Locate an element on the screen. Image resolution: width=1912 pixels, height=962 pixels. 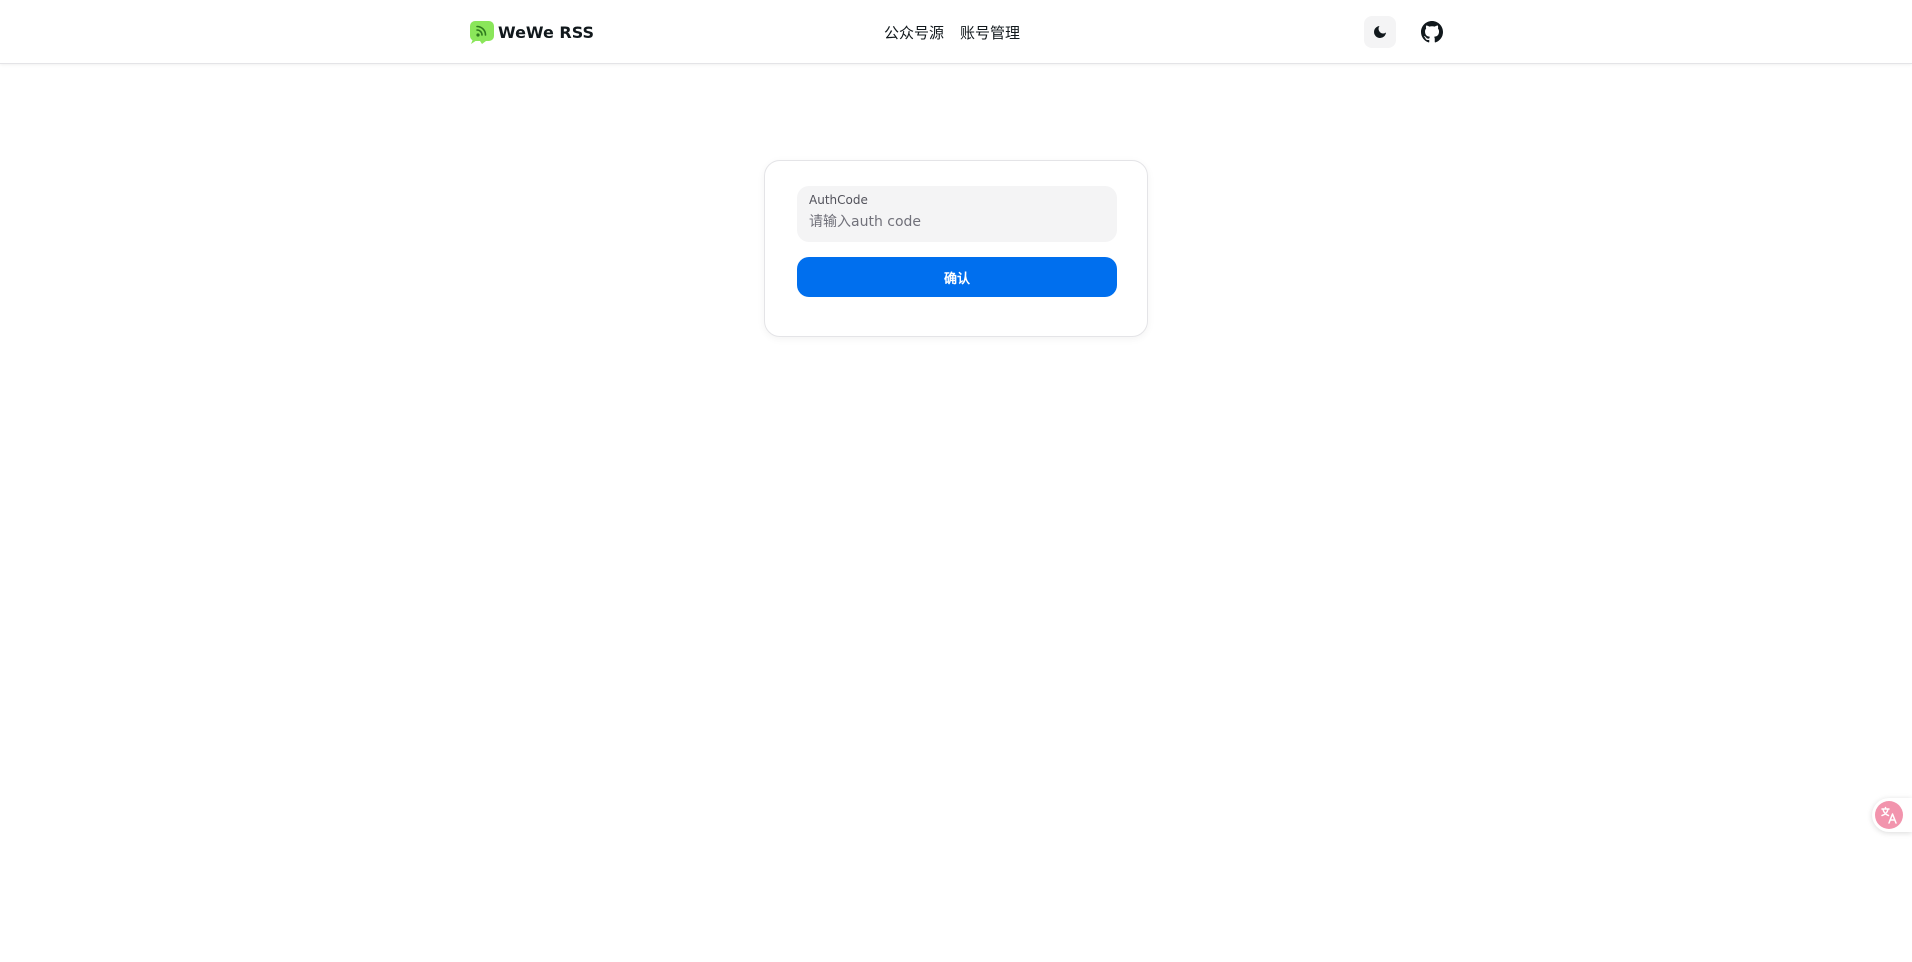
brand-title: WeWe RSS is located at coordinates (546, 32).